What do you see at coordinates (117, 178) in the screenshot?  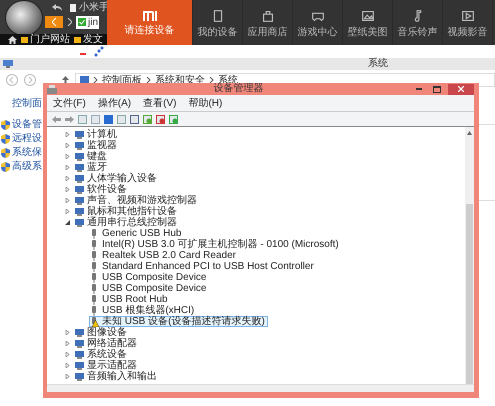 I see `tree-item: 人体学输入设备` at bounding box center [117, 178].